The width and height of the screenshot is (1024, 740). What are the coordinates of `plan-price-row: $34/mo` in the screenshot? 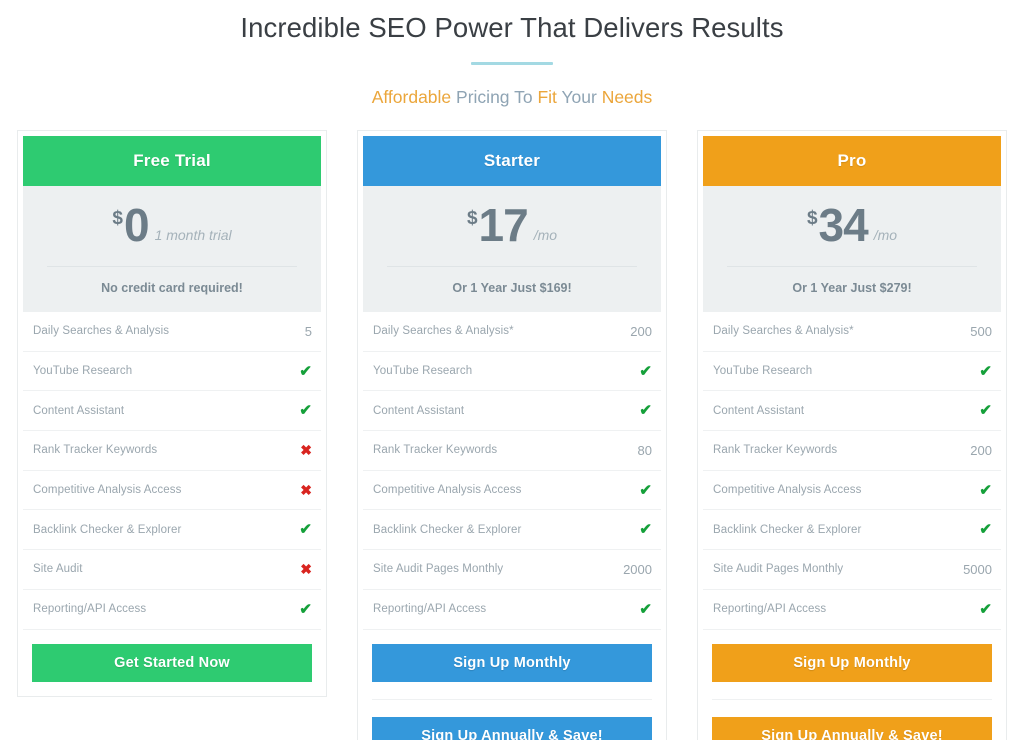 It's located at (852, 229).